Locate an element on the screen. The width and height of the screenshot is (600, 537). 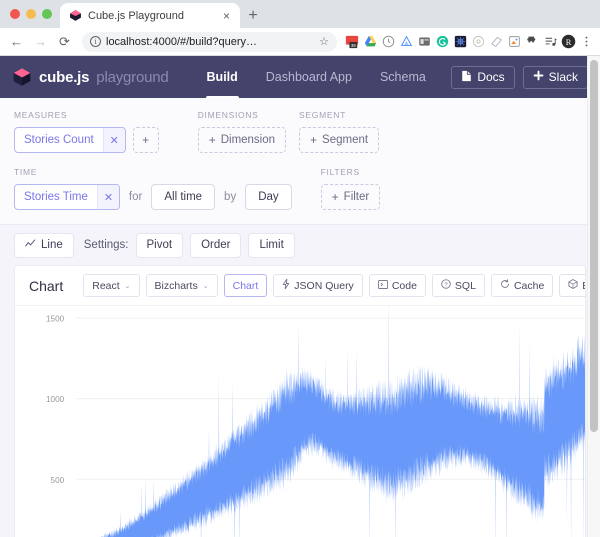
archive-icon is located at coordinates (514, 42).